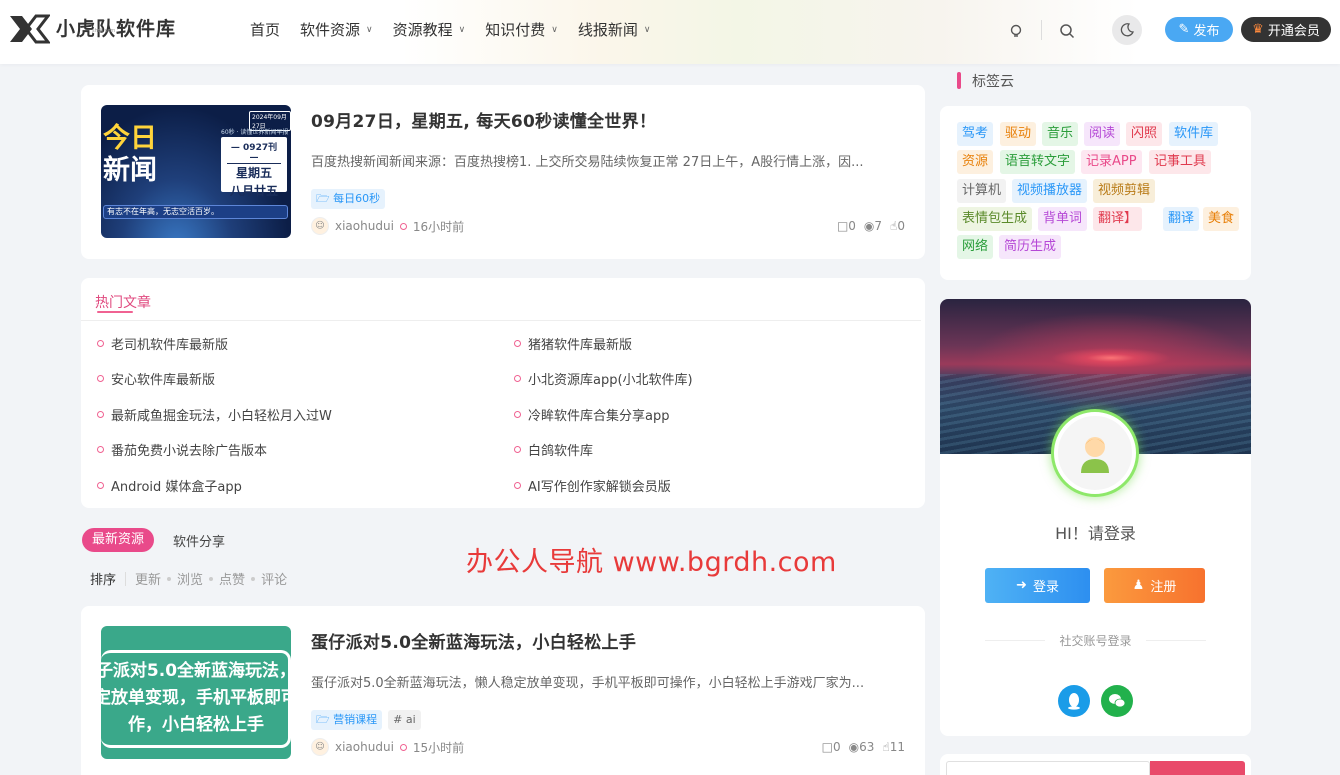 The image size is (1340, 775). What do you see at coordinates (1206, 31) in the screenshot?
I see `publish-label: 发布` at bounding box center [1206, 31].